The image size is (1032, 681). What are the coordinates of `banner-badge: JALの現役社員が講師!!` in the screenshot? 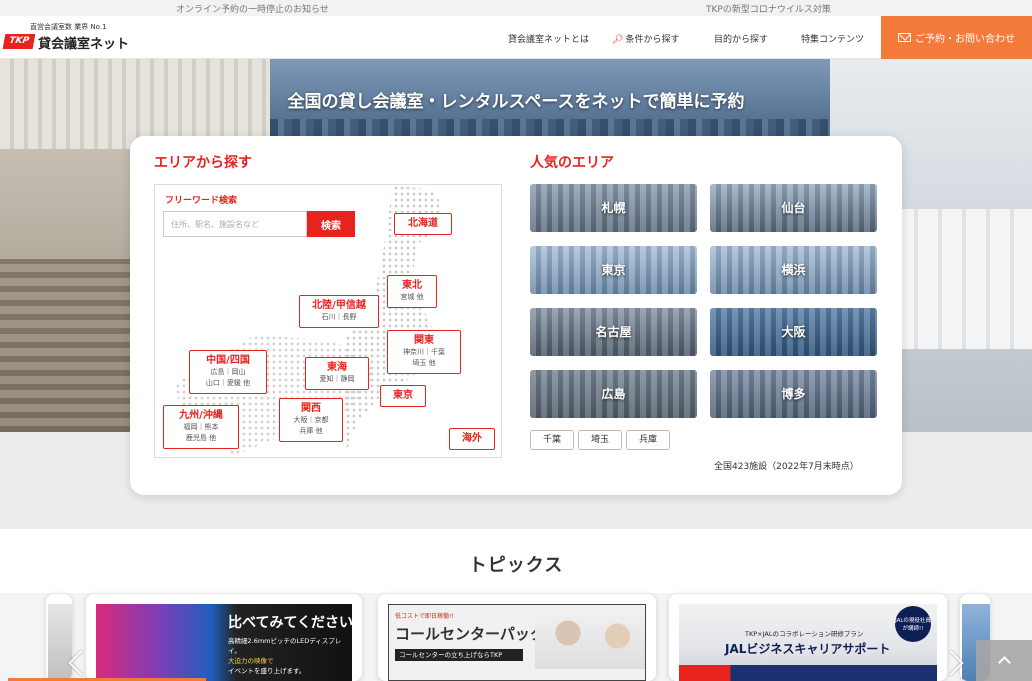 It's located at (913, 624).